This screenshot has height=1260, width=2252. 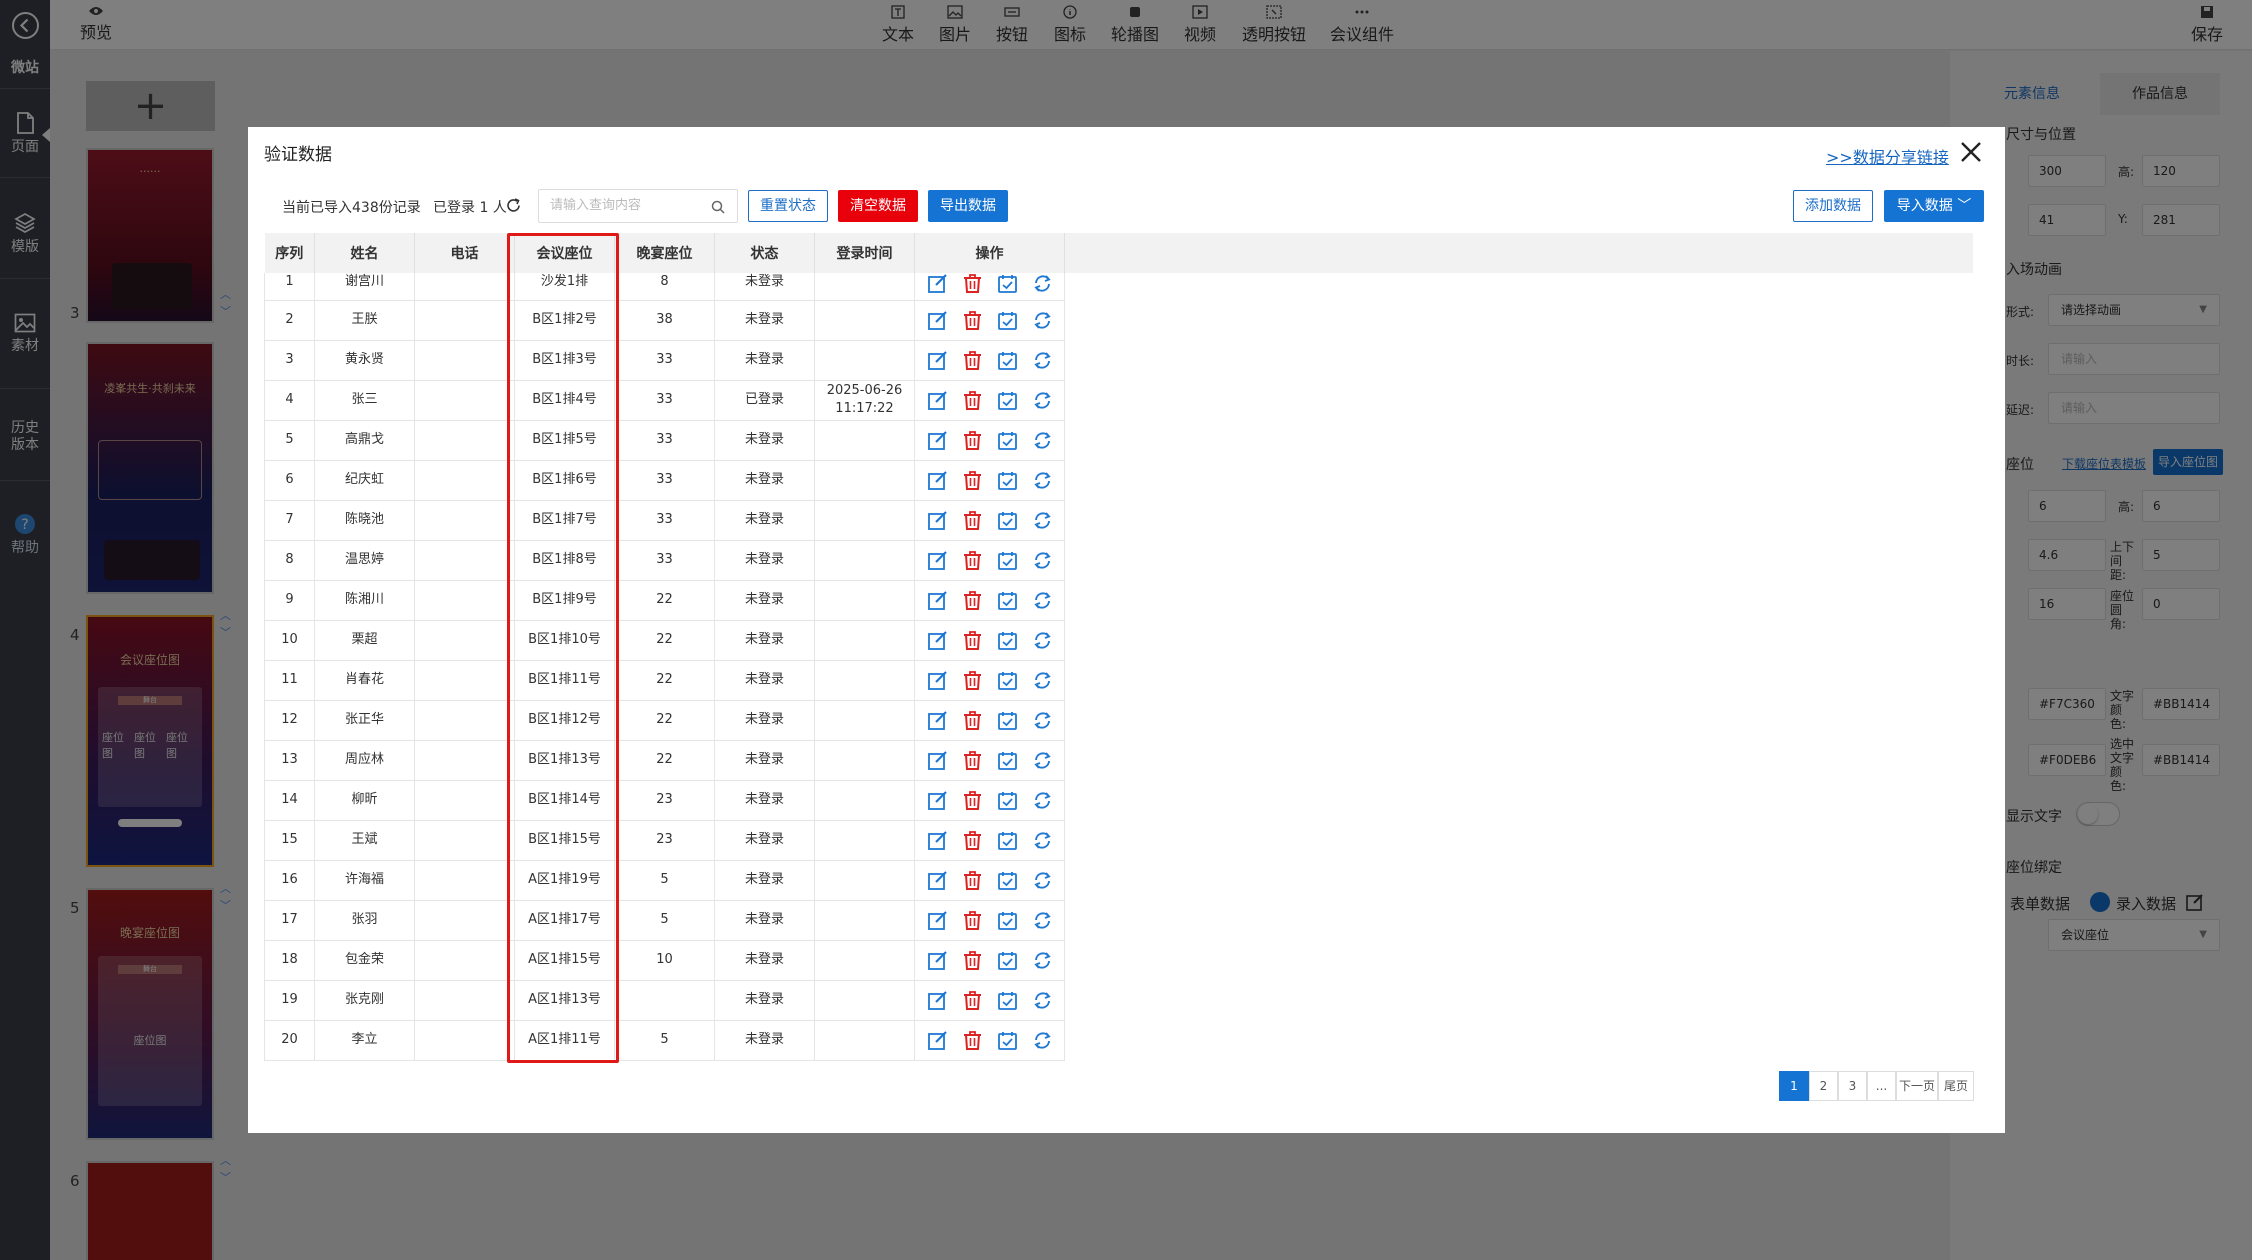 I want to click on search-input: 请输入查询内容, so click(x=638, y=206).